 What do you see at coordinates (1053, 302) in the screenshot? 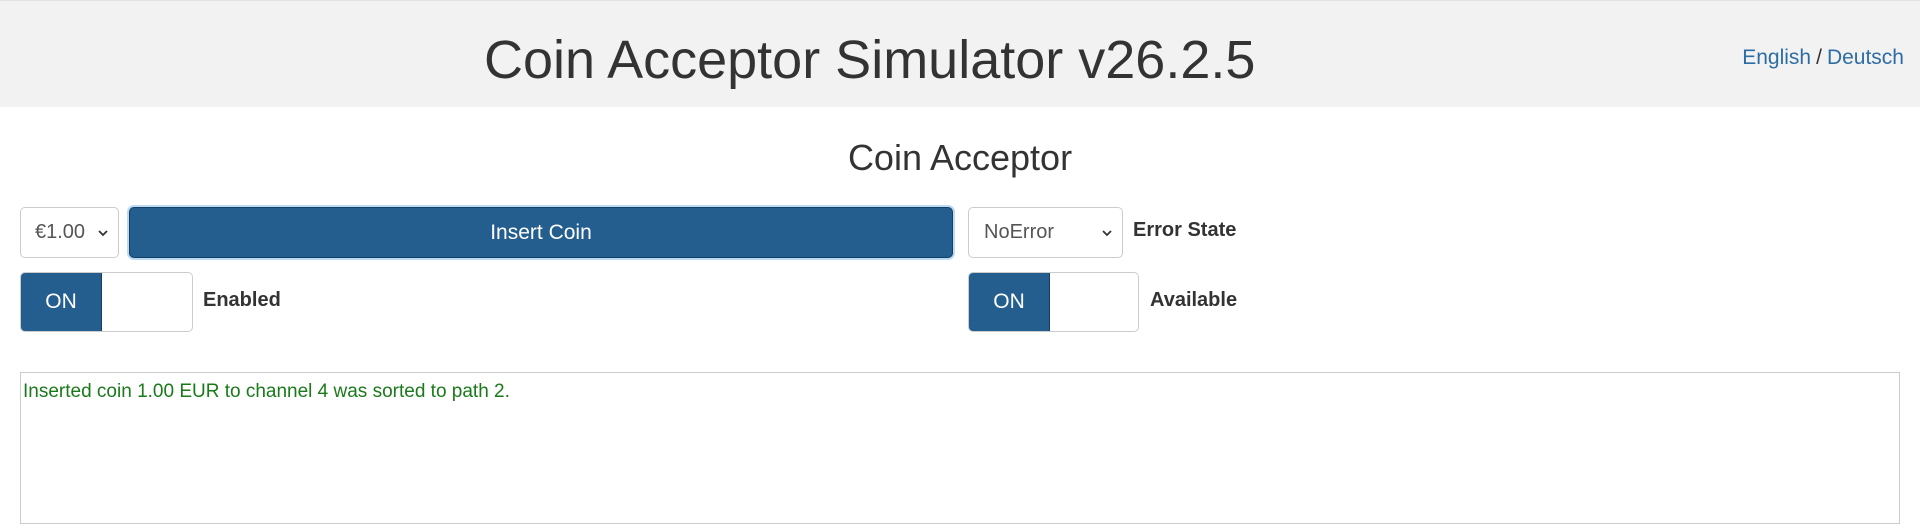
I see `available-toggle: ON` at bounding box center [1053, 302].